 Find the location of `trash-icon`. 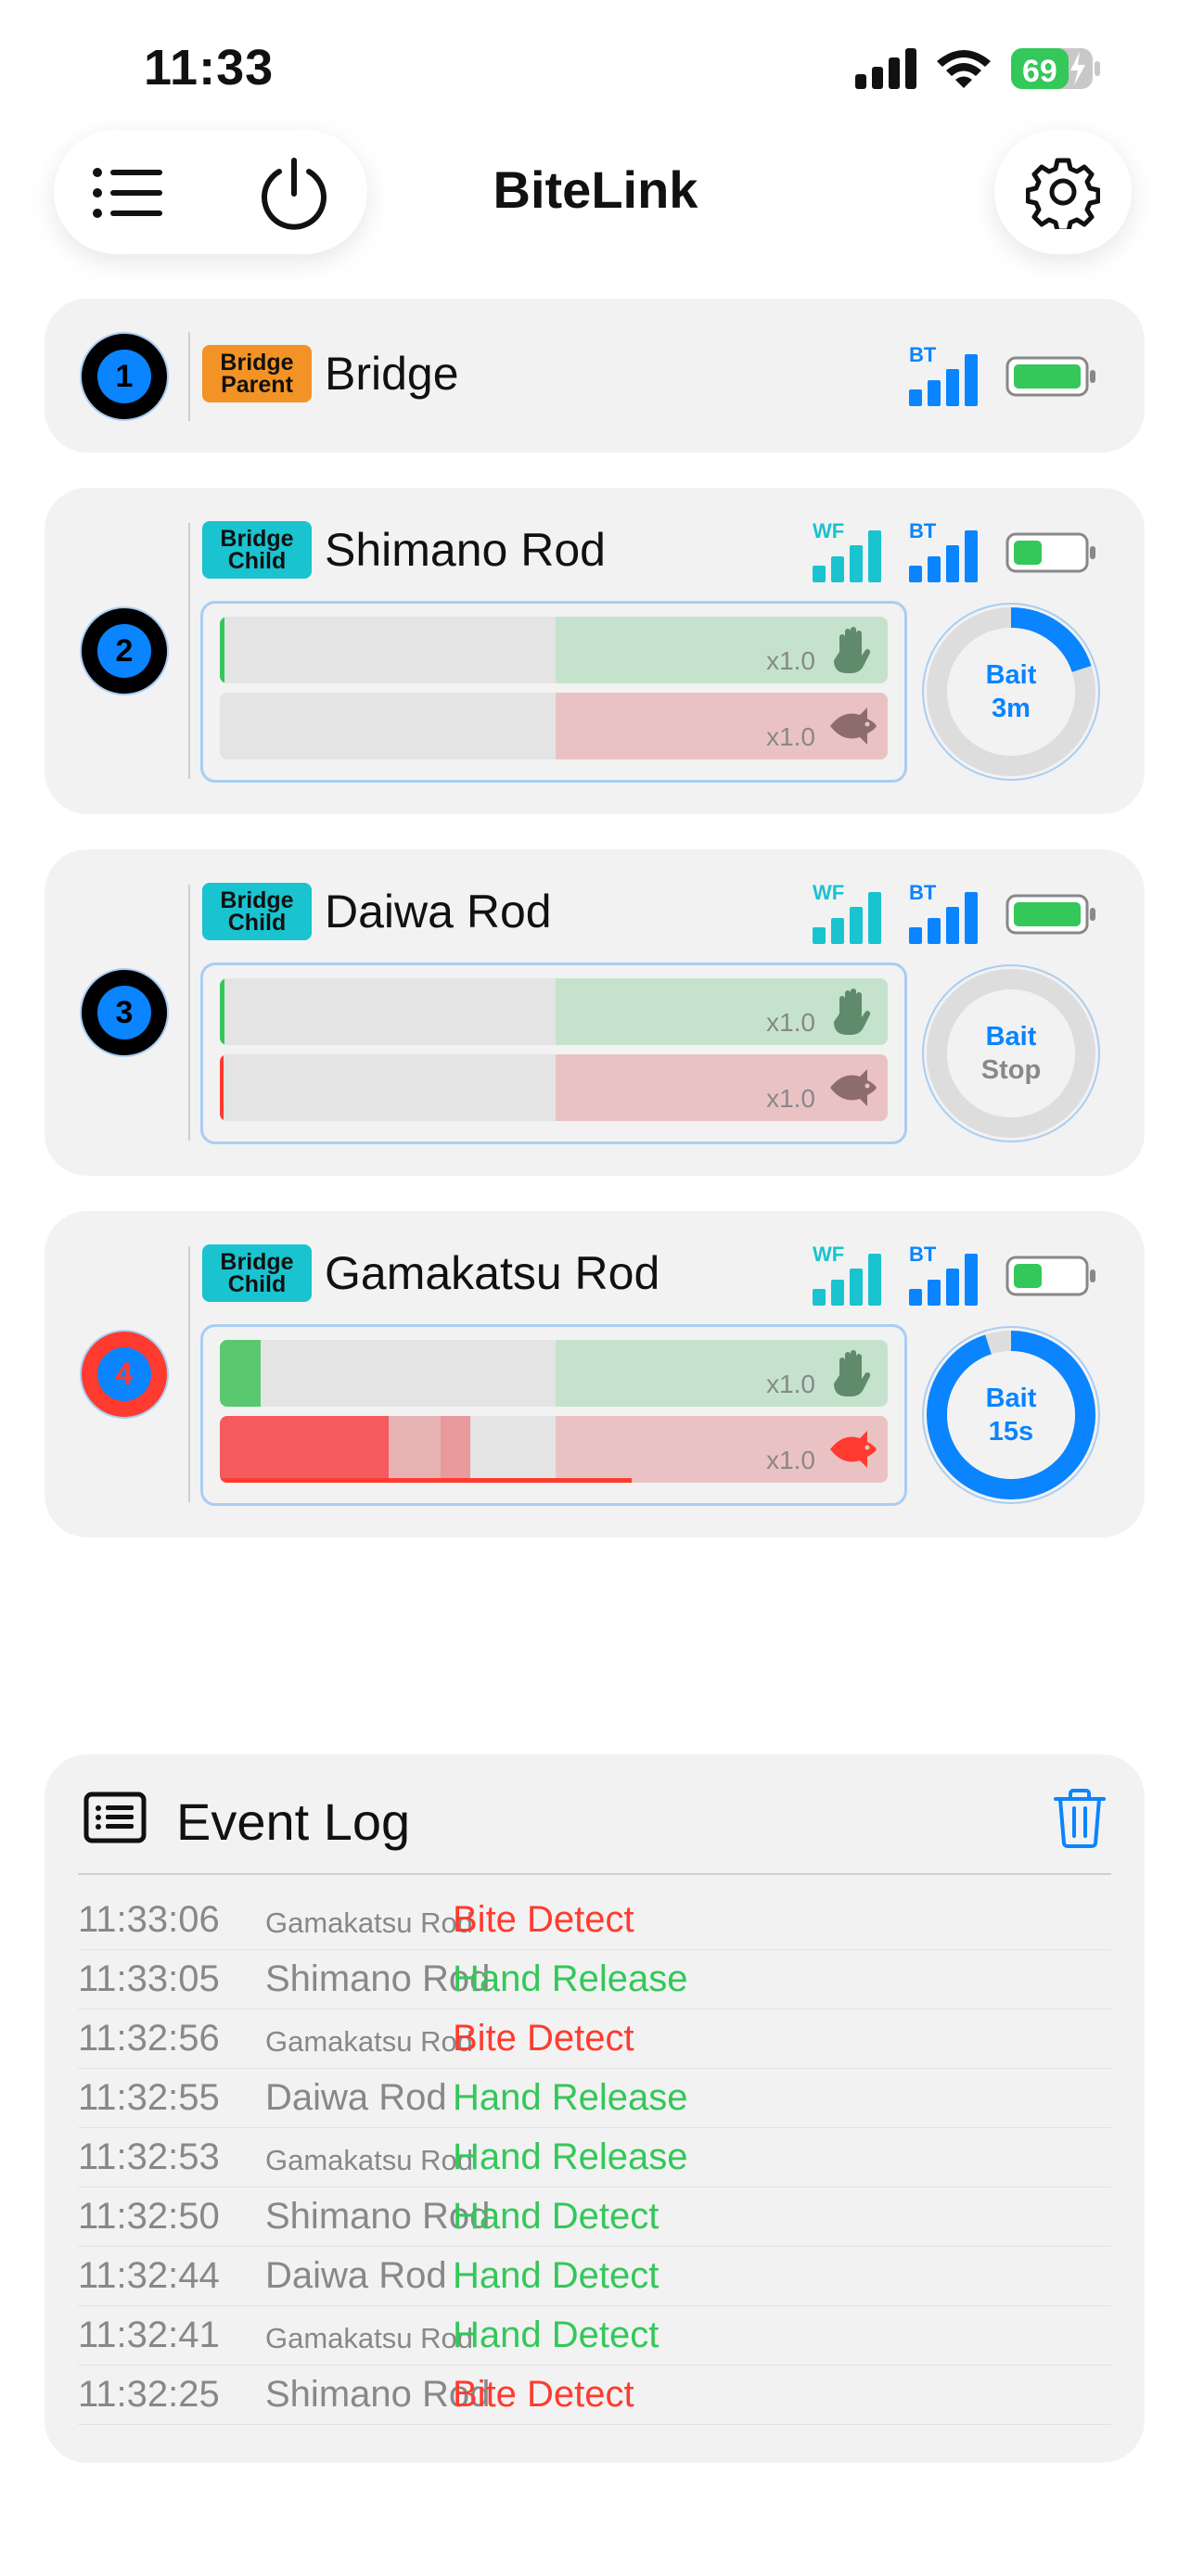

trash-icon is located at coordinates (1080, 1819).